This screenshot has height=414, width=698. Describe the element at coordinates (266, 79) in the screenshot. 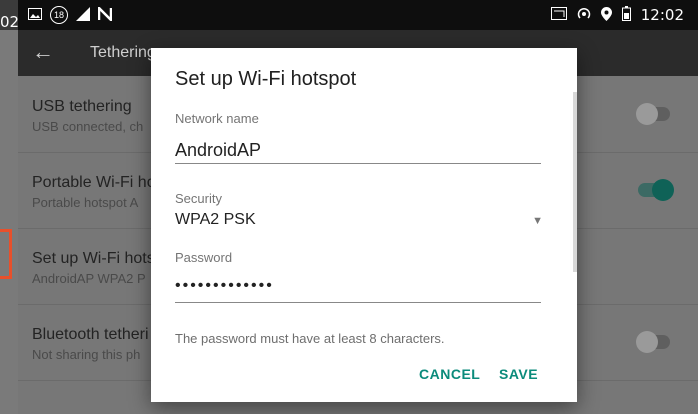

I see `dialog-title: Set up Wi-Fi hotspot` at that location.